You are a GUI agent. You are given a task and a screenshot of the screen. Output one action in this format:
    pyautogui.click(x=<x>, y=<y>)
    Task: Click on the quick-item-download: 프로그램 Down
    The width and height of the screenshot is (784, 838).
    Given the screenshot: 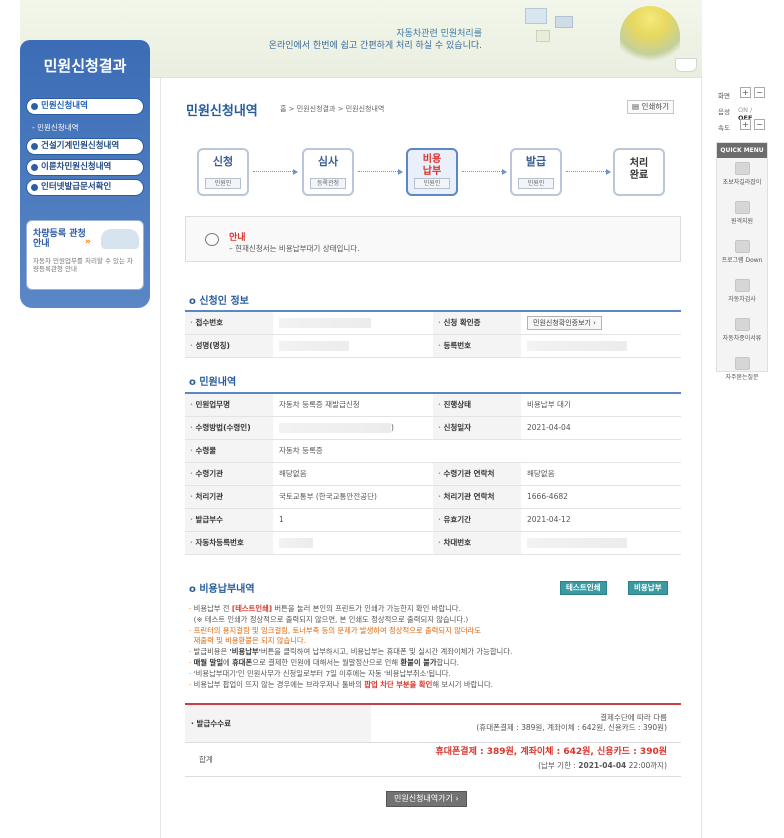 What is the action you would take?
    pyautogui.click(x=742, y=257)
    